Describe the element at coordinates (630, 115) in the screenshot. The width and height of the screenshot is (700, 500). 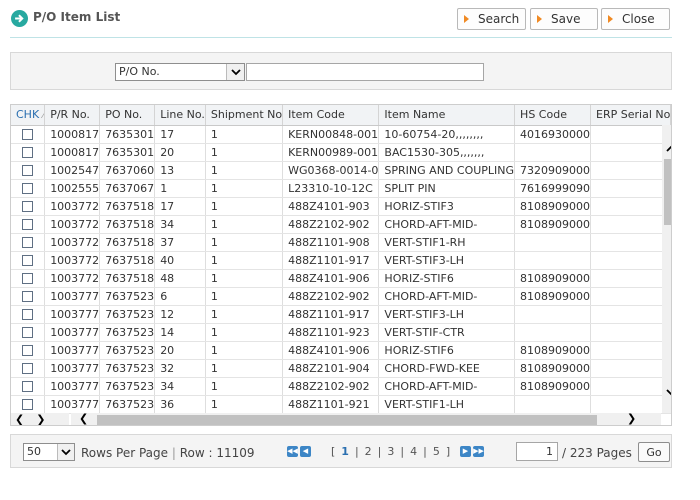
I see `col-header-erp-serial-no: ERP Serial No` at that location.